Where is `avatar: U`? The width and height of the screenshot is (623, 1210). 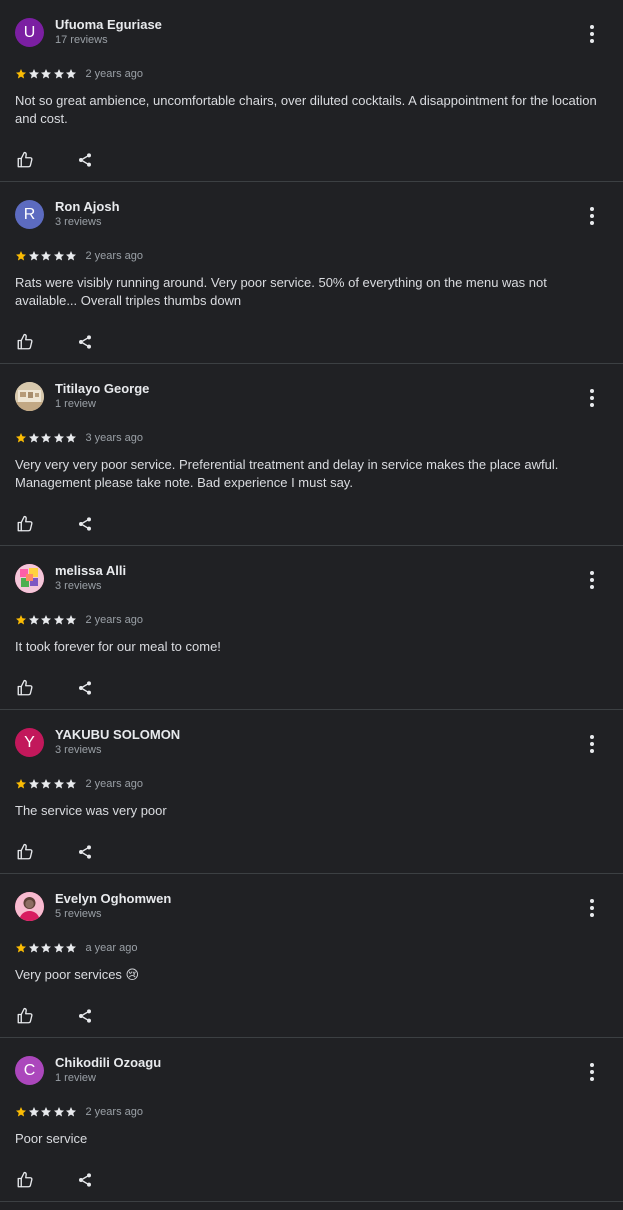 avatar: U is located at coordinates (29, 32).